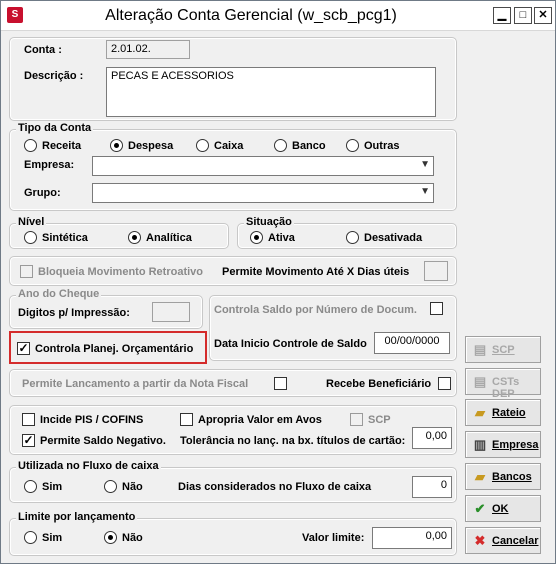 The image size is (556, 564). Describe the element at coordinates (55, 128) in the screenshot. I see `tipo-conta-legend: Tipo da Conta` at that location.